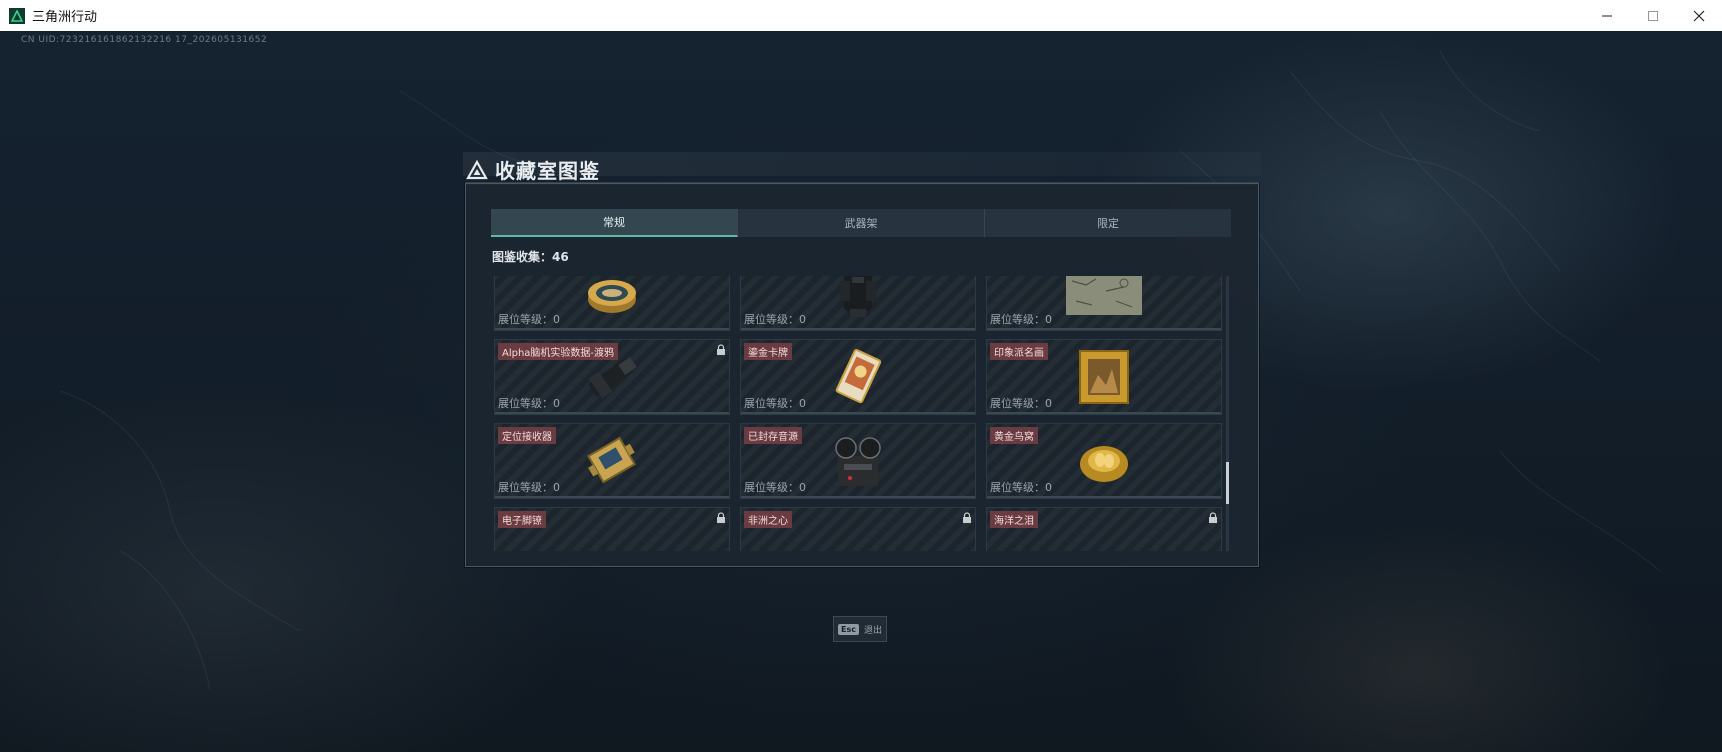 The width and height of the screenshot is (1722, 752). What do you see at coordinates (614, 223) in the screenshot?
I see `tab-general: 常规` at bounding box center [614, 223].